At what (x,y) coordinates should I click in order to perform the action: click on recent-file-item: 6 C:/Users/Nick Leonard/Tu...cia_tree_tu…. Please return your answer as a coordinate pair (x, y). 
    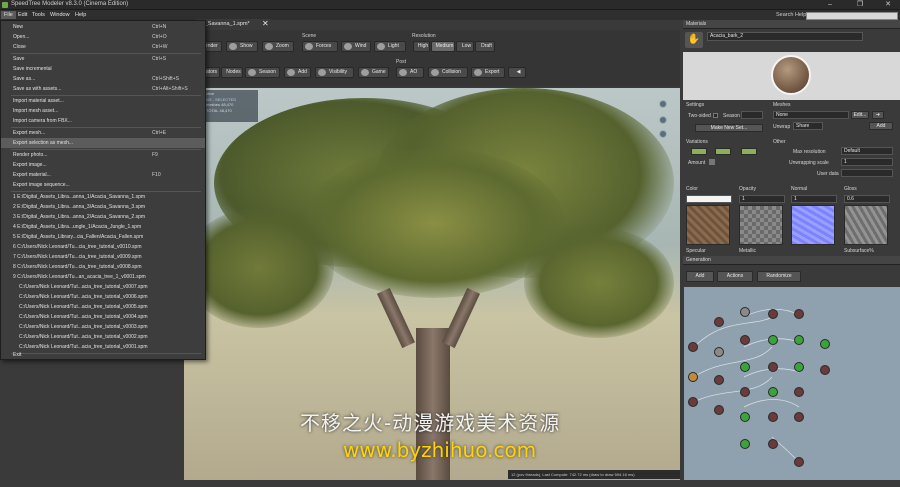
    Looking at the image, I should click on (103, 247).